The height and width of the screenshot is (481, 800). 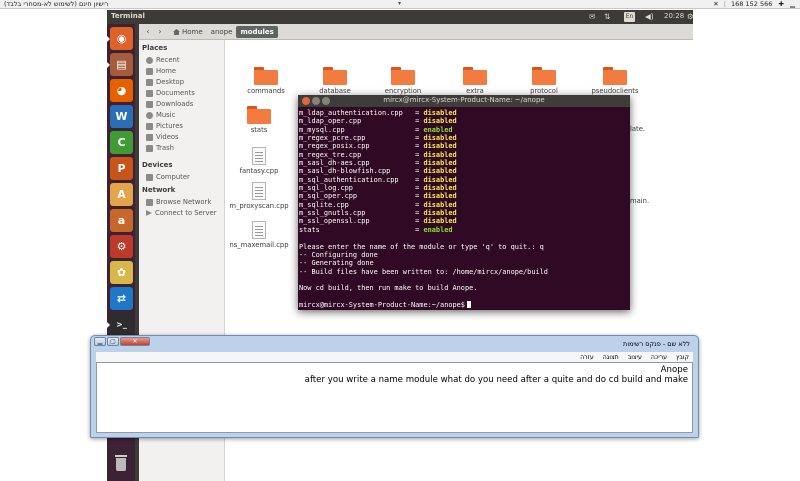 I want to click on close-icon: ✕, so click(x=135, y=341).